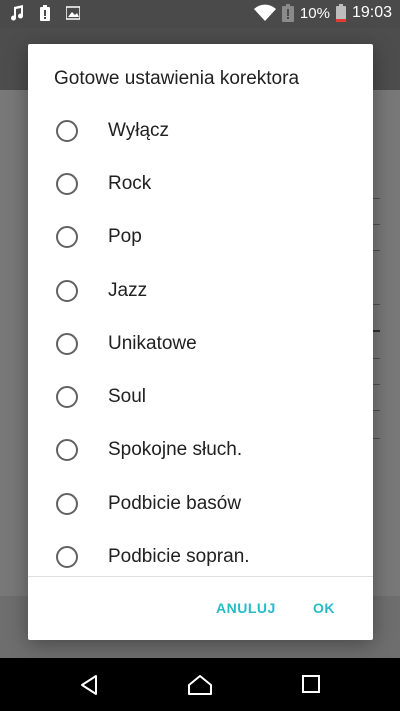 This screenshot has height=711, width=400. What do you see at coordinates (287, 13) in the screenshot?
I see `battery-icon` at bounding box center [287, 13].